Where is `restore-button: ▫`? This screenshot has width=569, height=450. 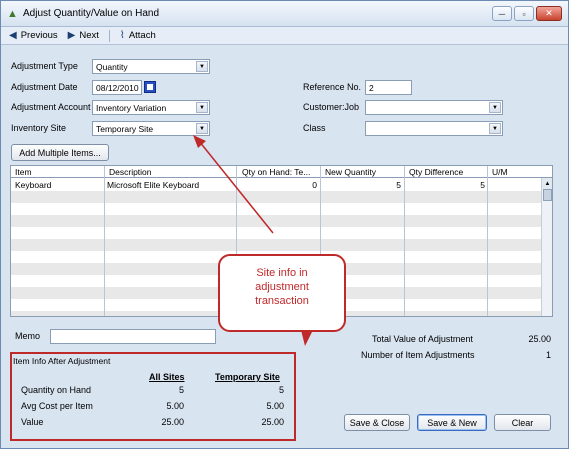
restore-button: ▫ is located at coordinates (524, 13).